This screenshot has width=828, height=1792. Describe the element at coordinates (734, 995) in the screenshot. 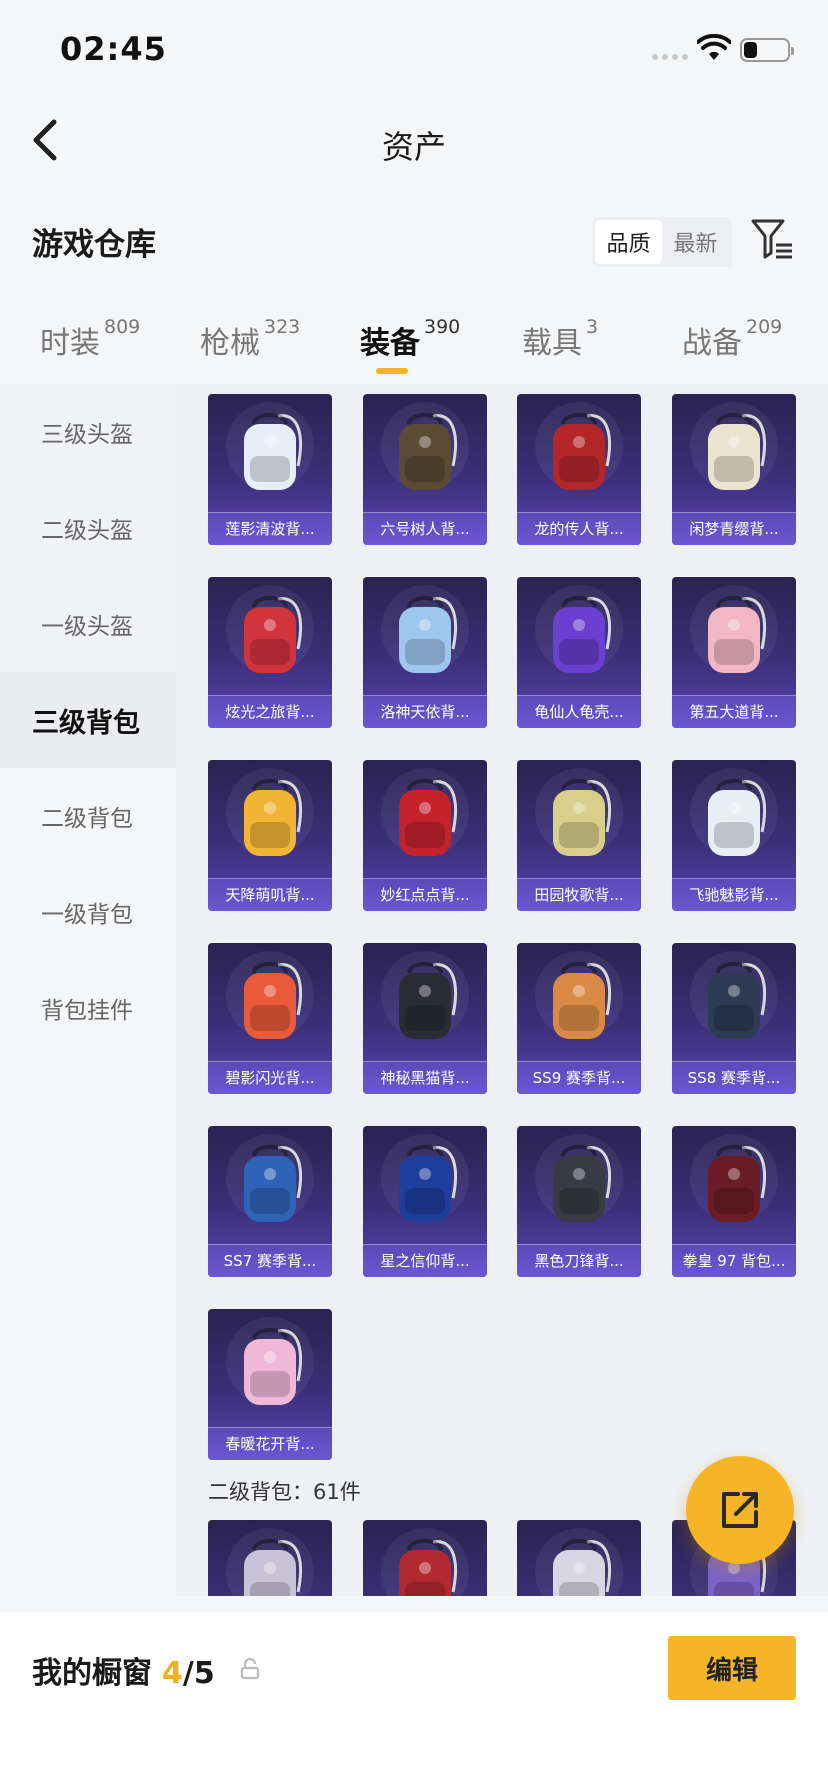

I see `season8-backpack-icon` at that location.